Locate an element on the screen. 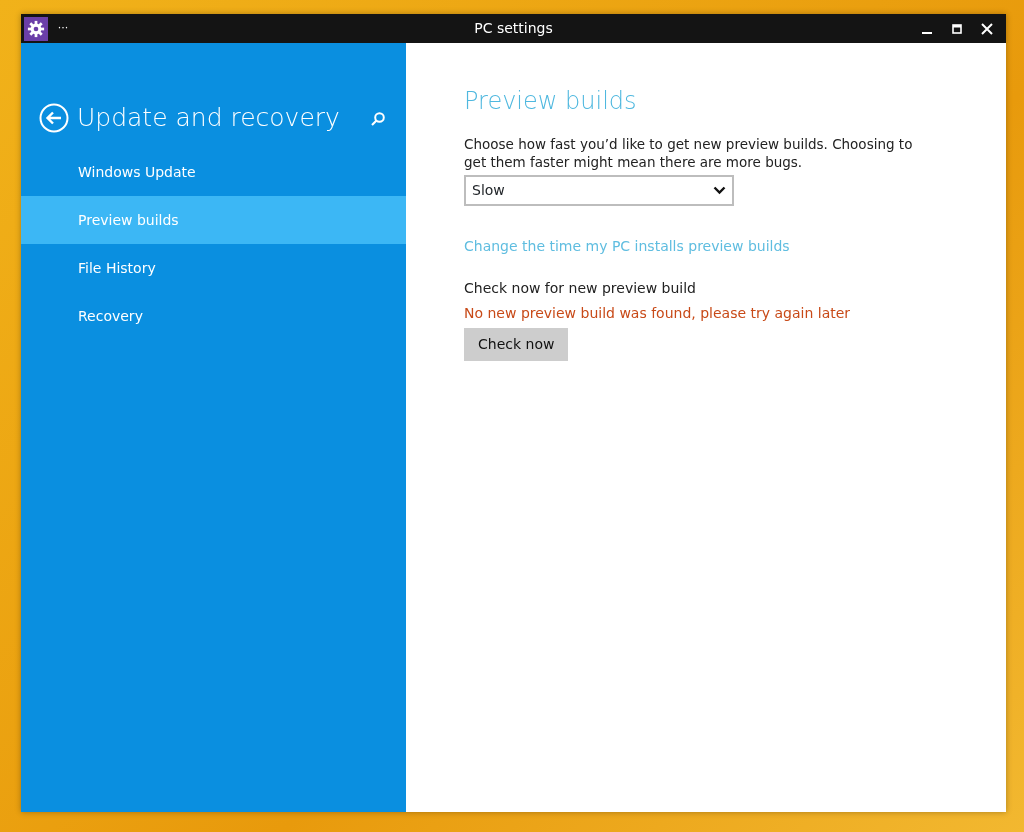 The height and width of the screenshot is (832, 1024). sidebar-item: Windows Update is located at coordinates (213, 172).